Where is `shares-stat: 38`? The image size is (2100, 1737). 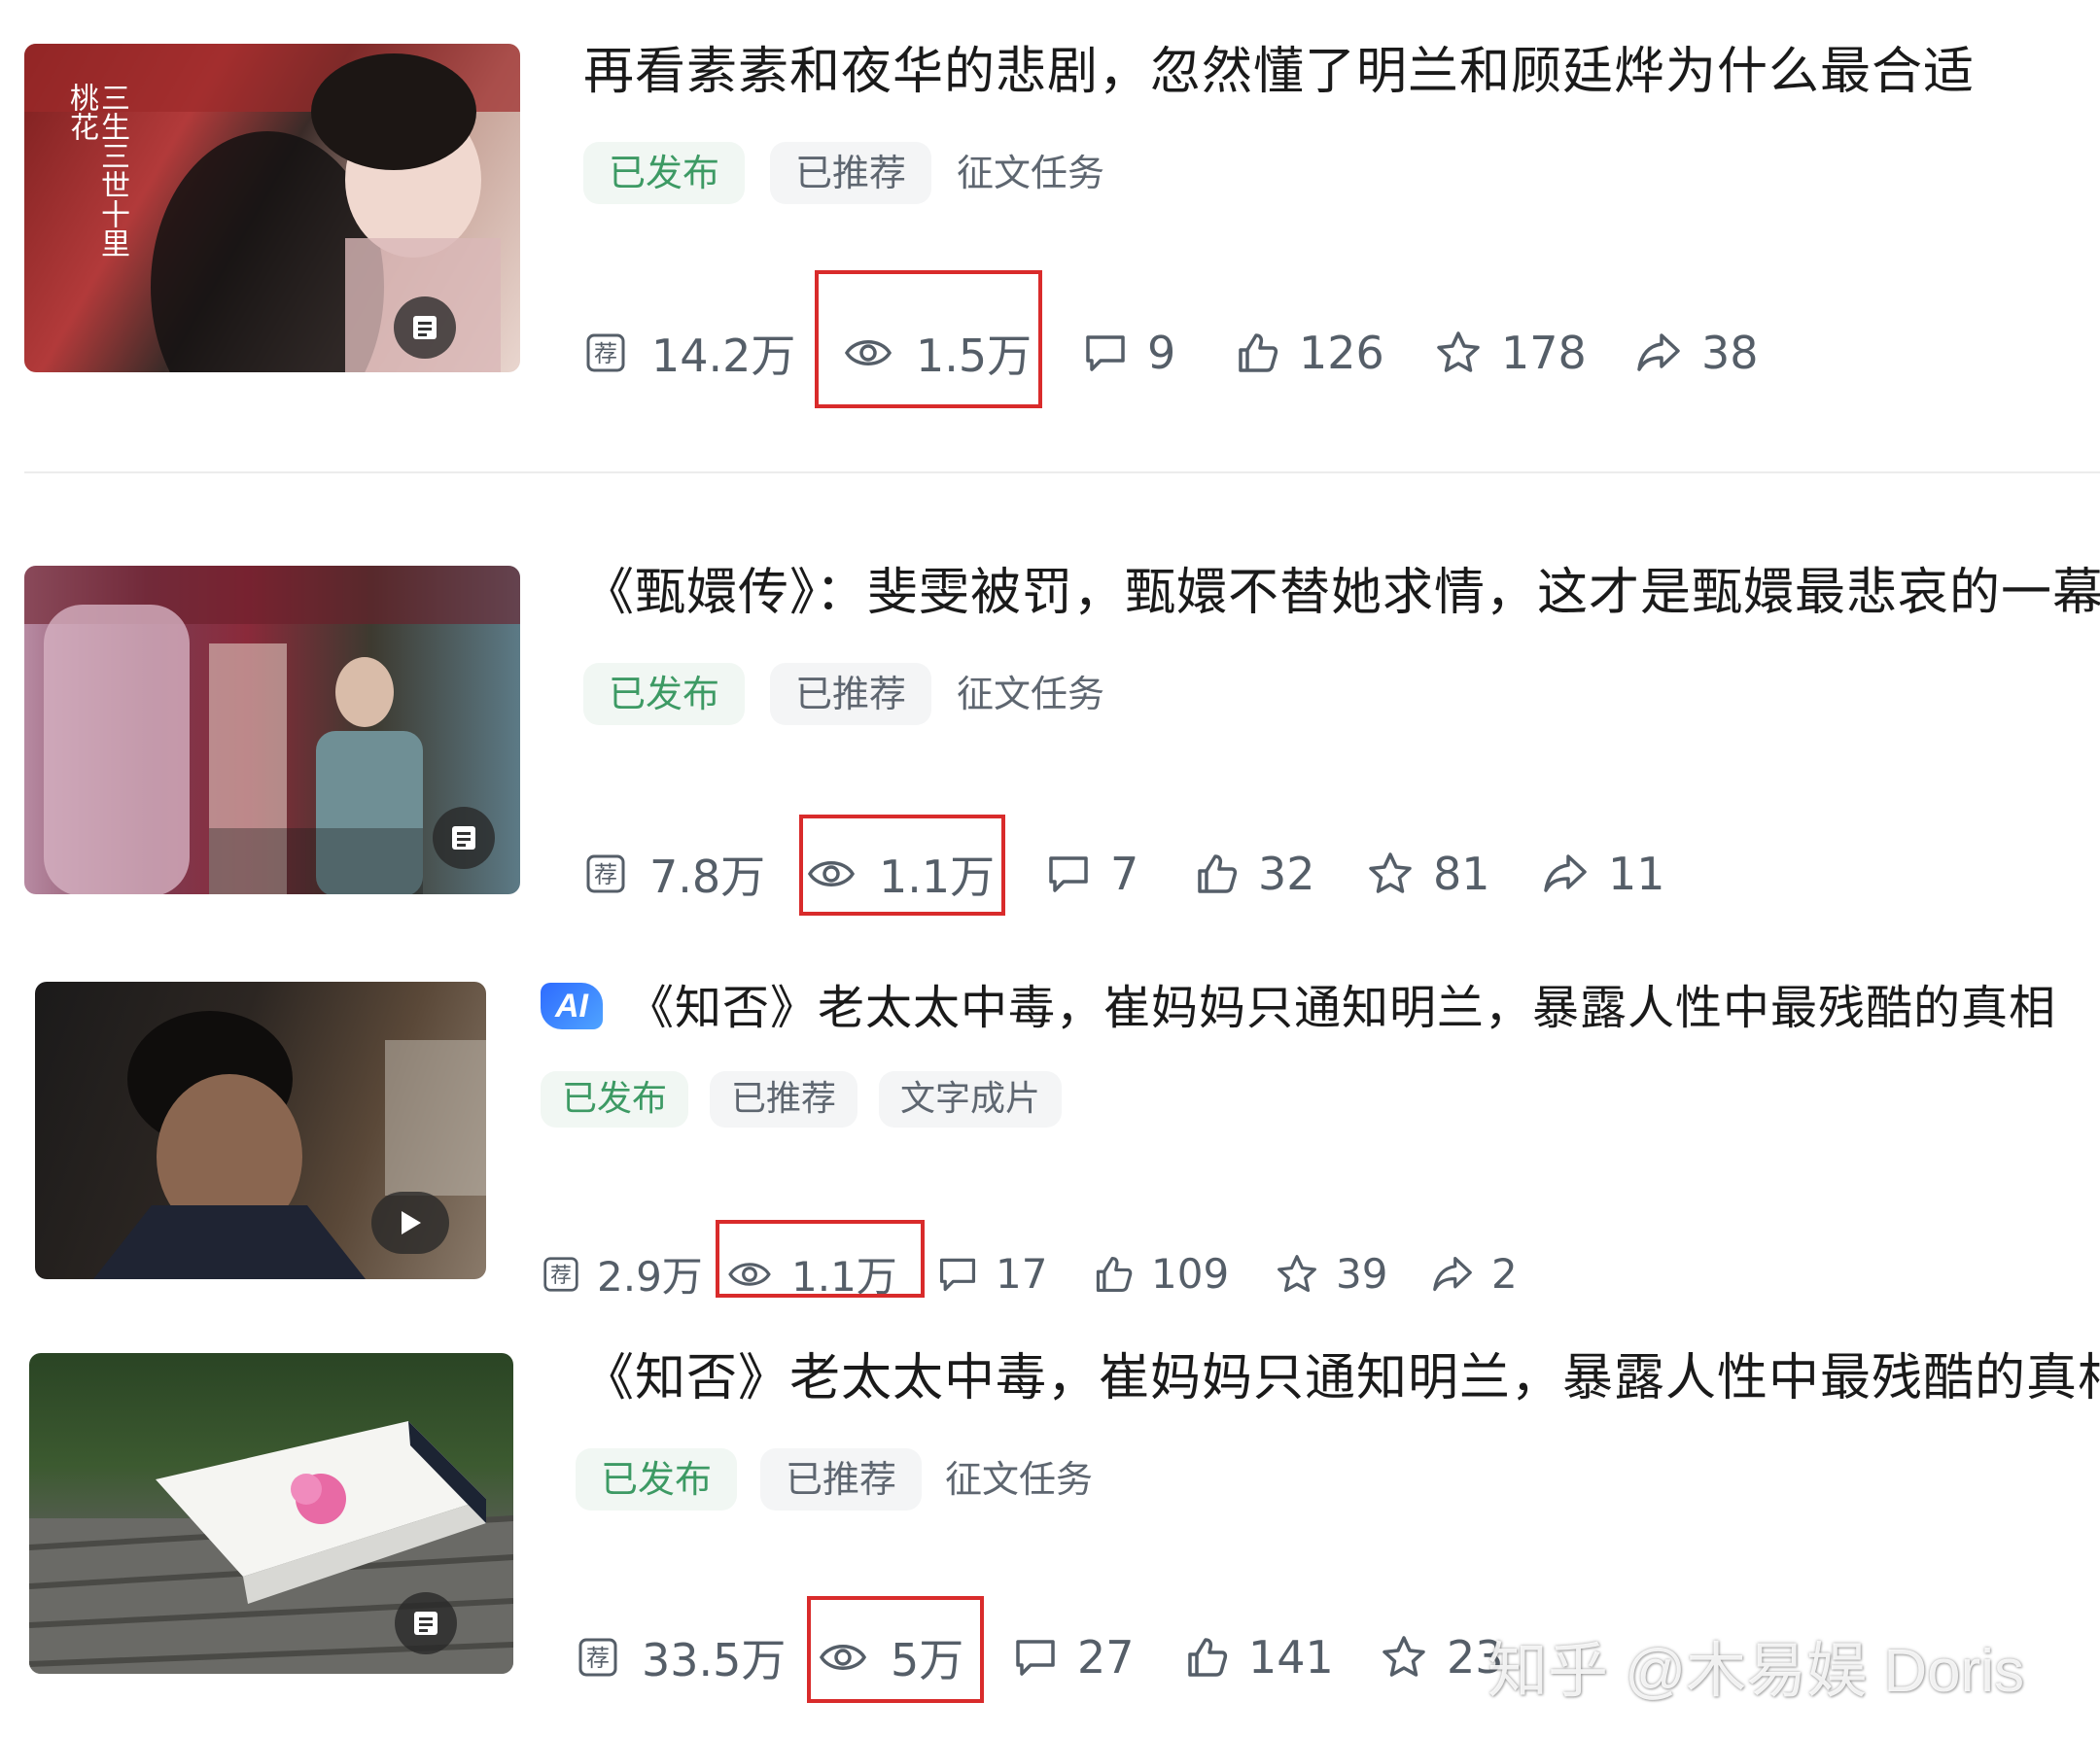 shares-stat: 38 is located at coordinates (1697, 353).